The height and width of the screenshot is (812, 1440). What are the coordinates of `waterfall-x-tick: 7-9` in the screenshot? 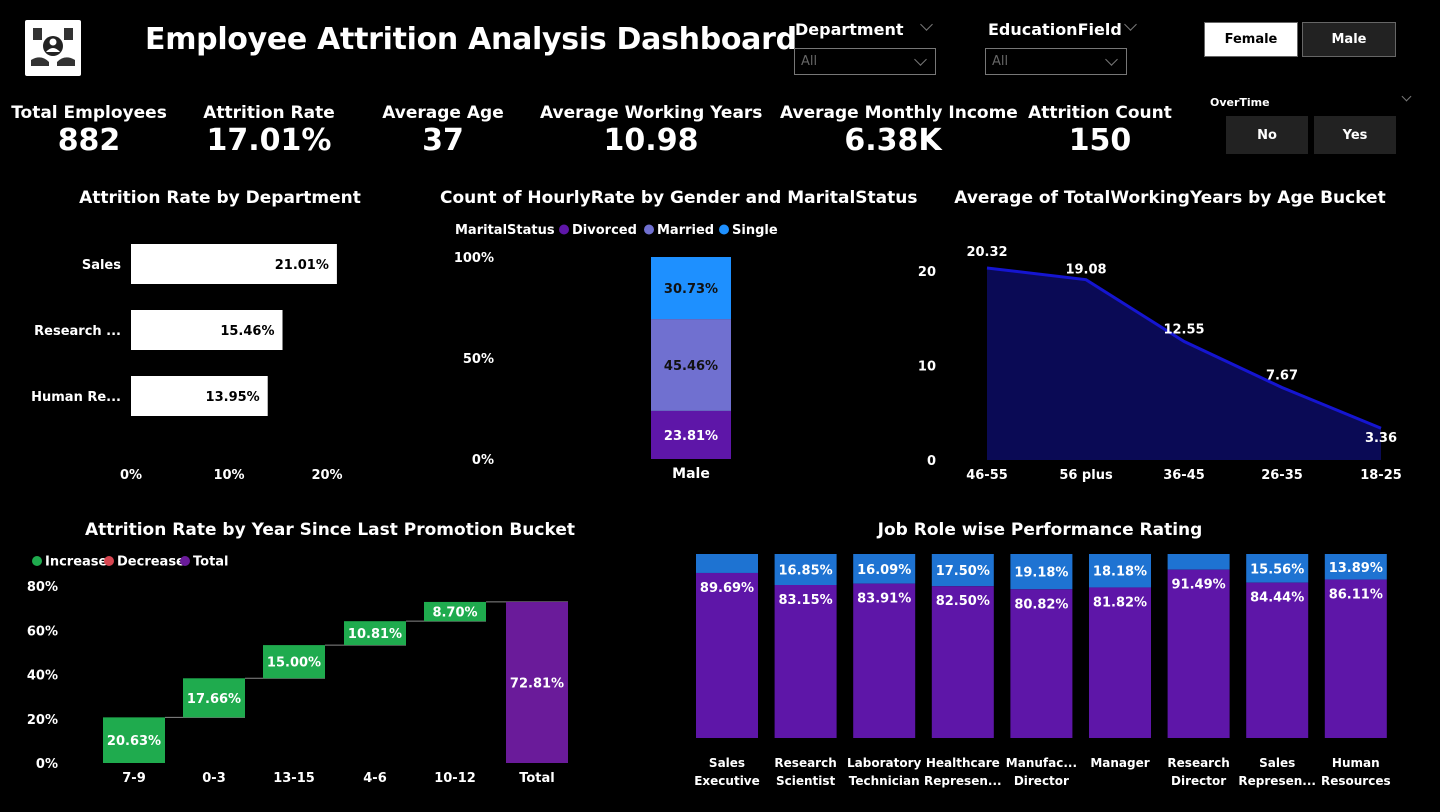 It's located at (134, 778).